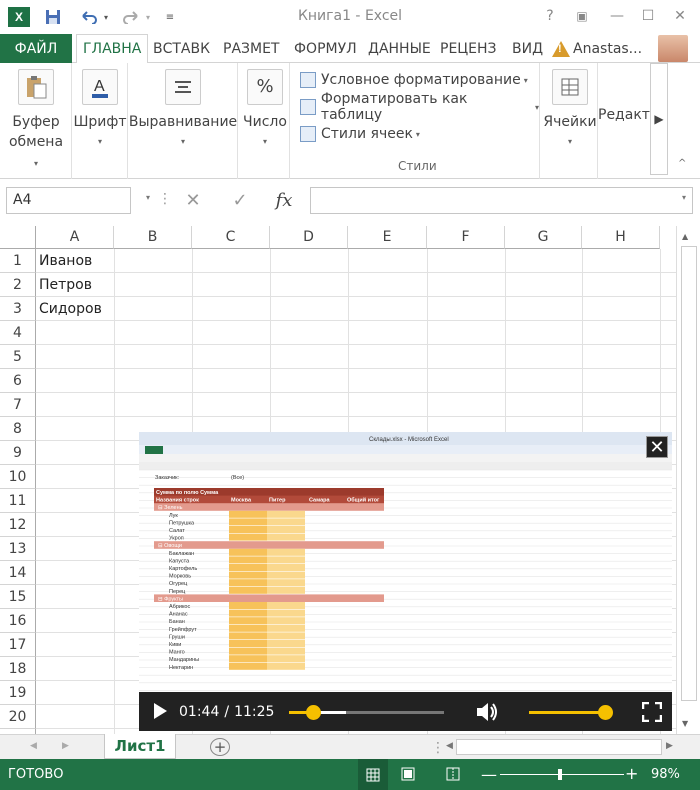  I want to click on row-header-6: 6, so click(18, 381).